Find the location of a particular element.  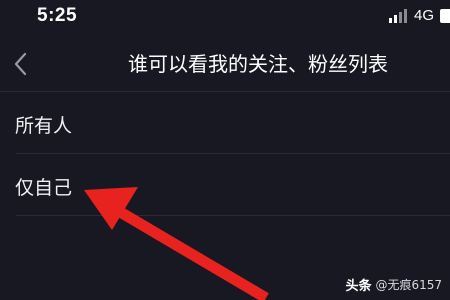

option-label: 所有人 is located at coordinates (44, 126).